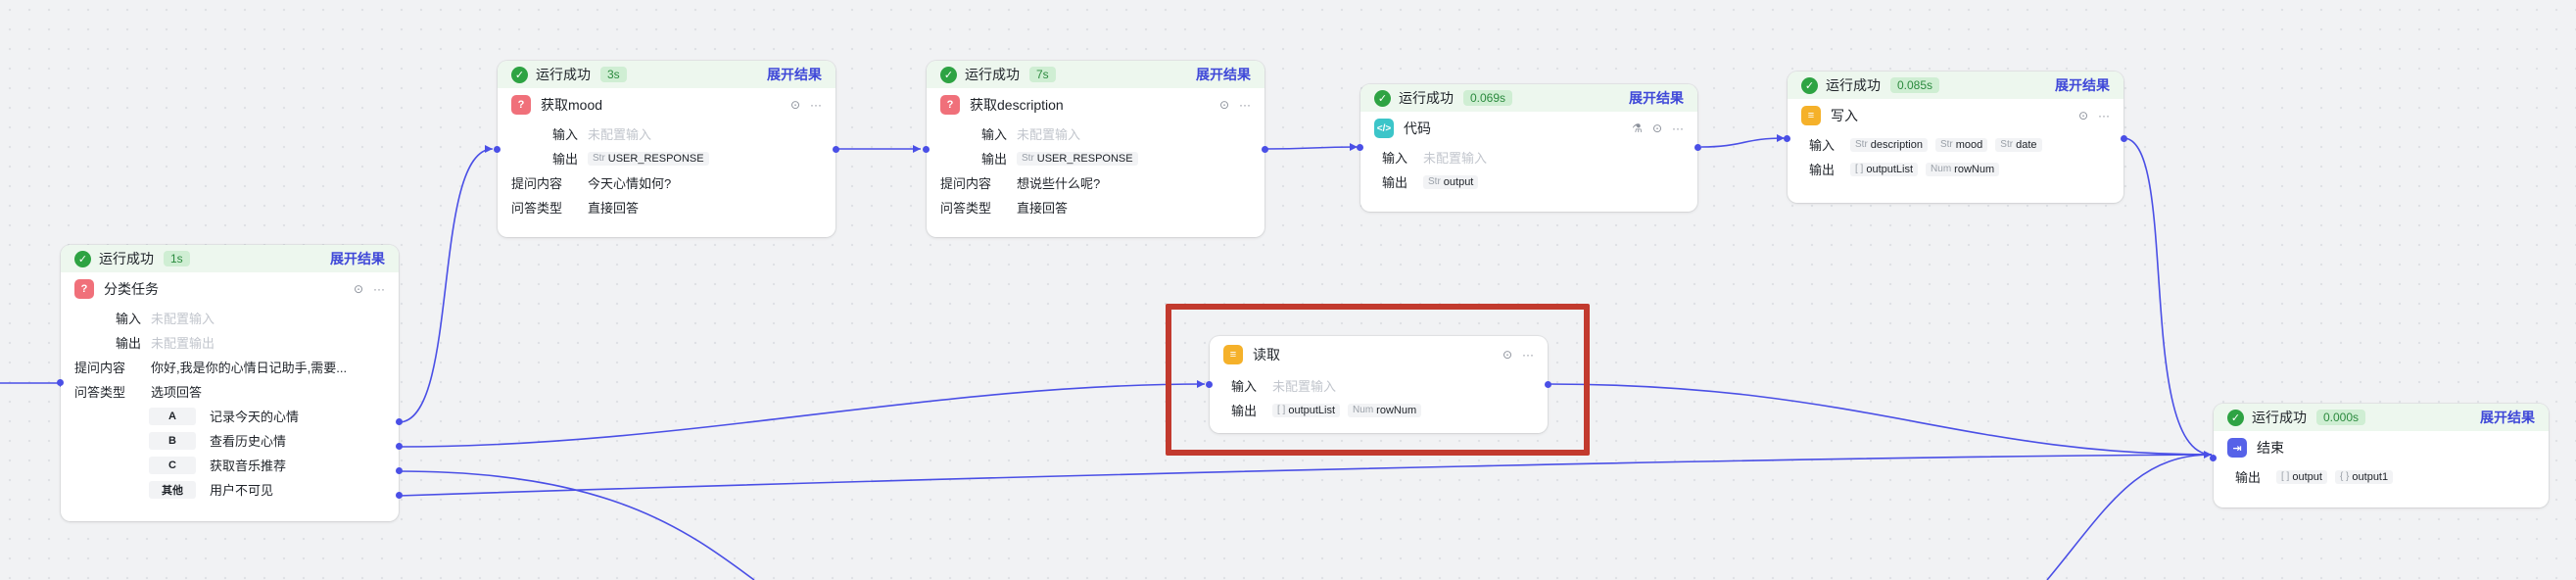 This screenshot has width=2576, height=580. I want to click on option-port-b, so click(399, 446).